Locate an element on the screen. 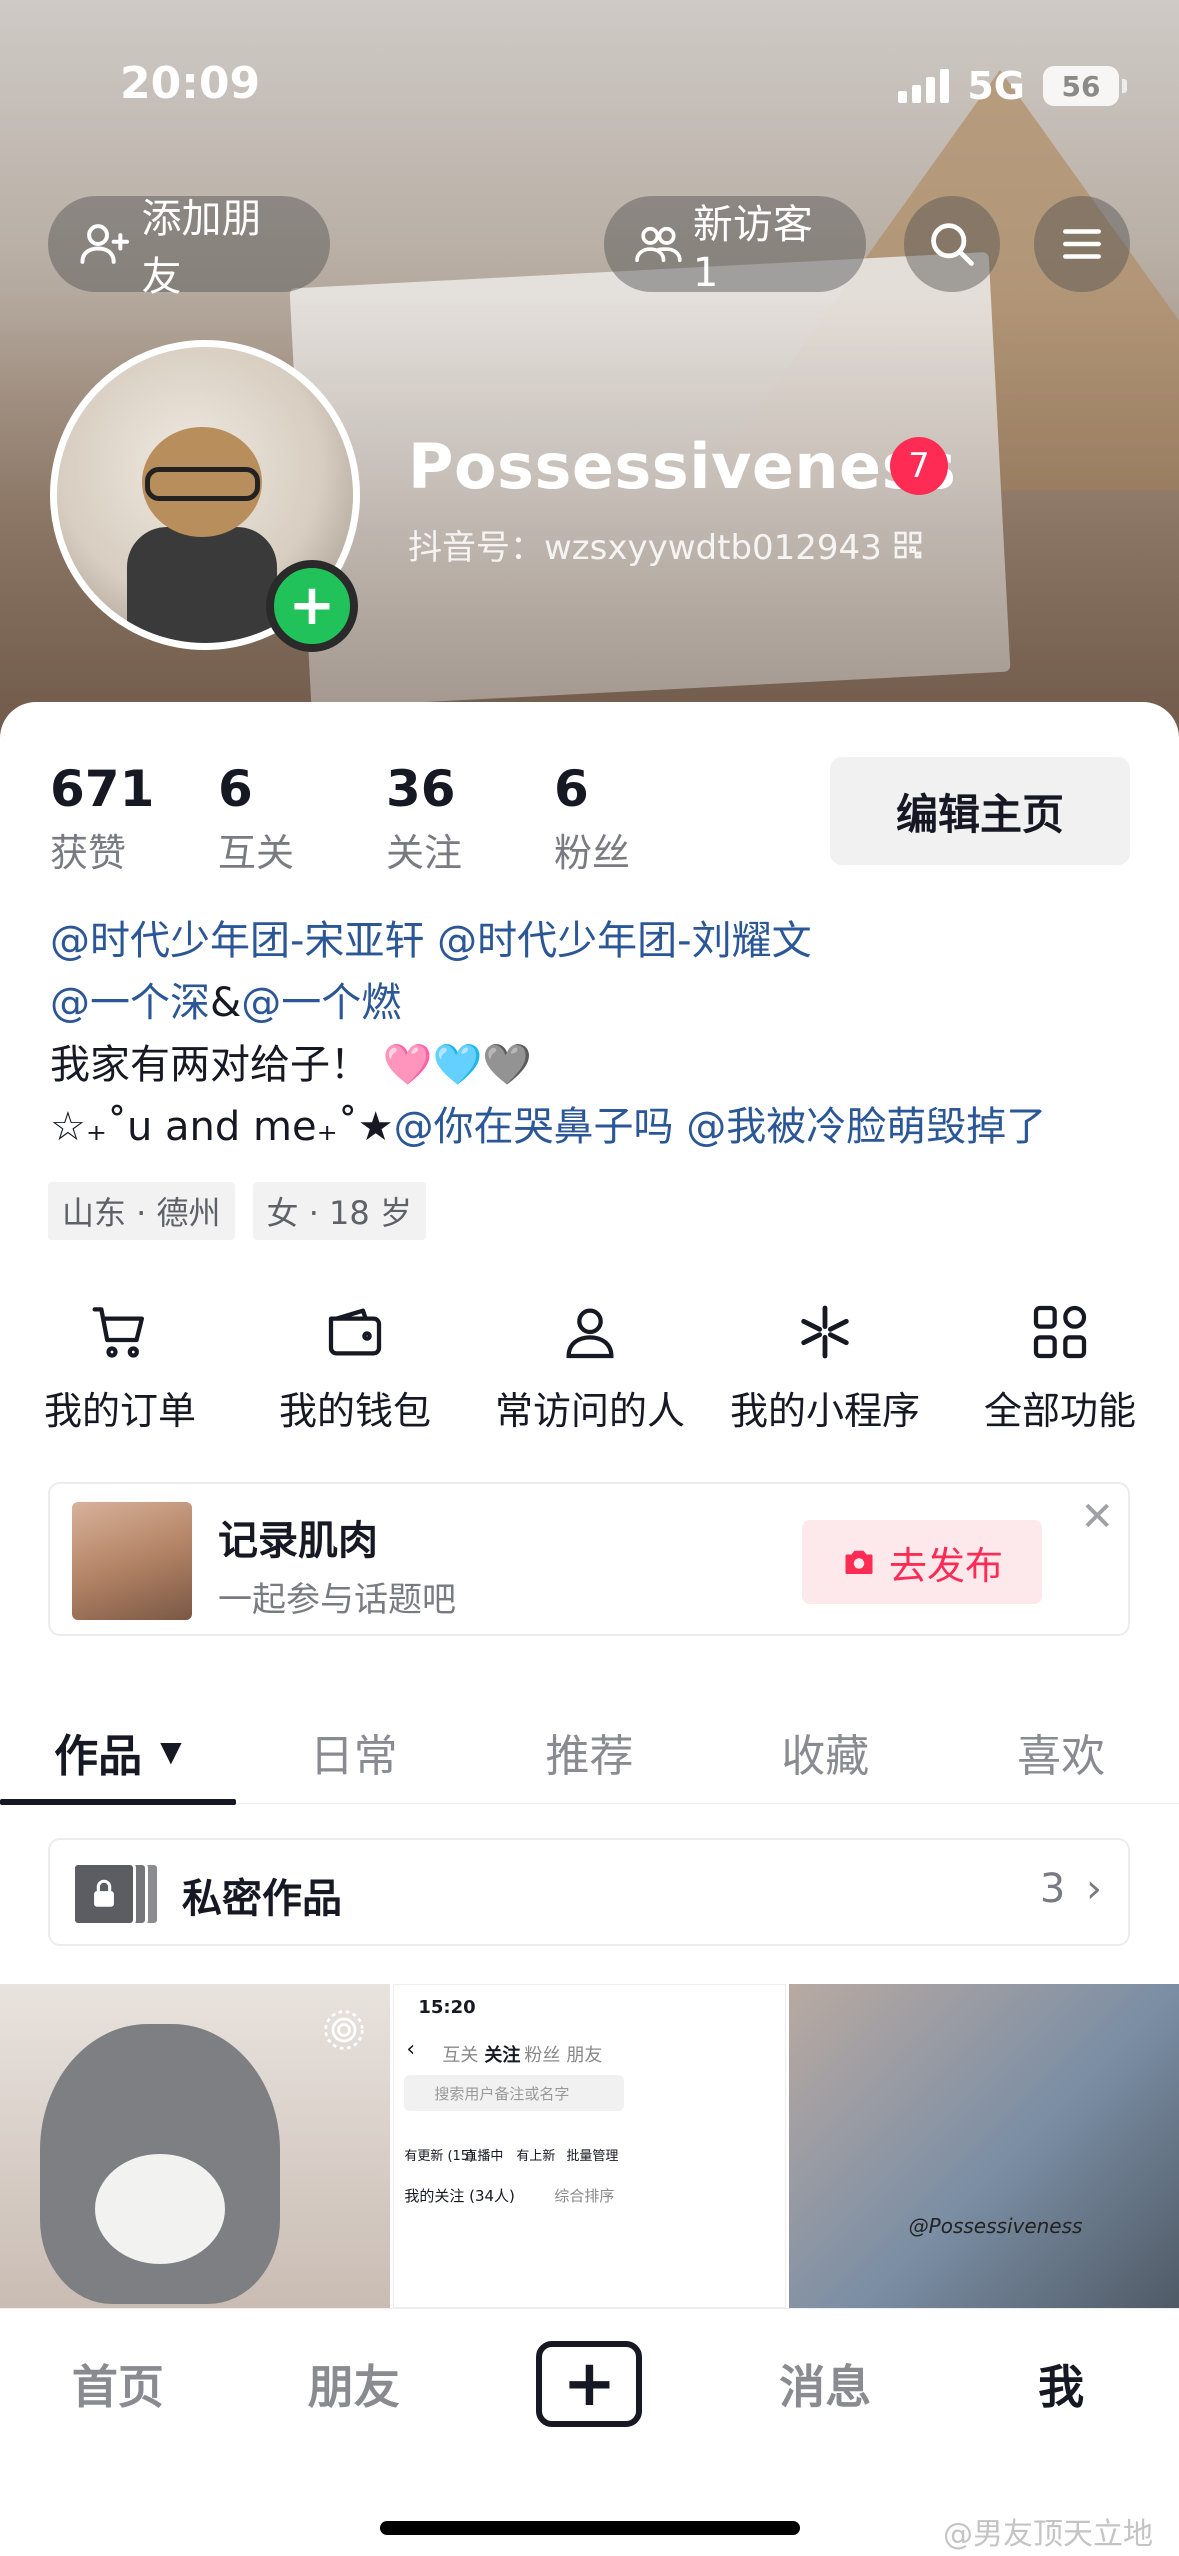 The height and width of the screenshot is (2556, 1179). create-plus-icon: + is located at coordinates (589, 2384).